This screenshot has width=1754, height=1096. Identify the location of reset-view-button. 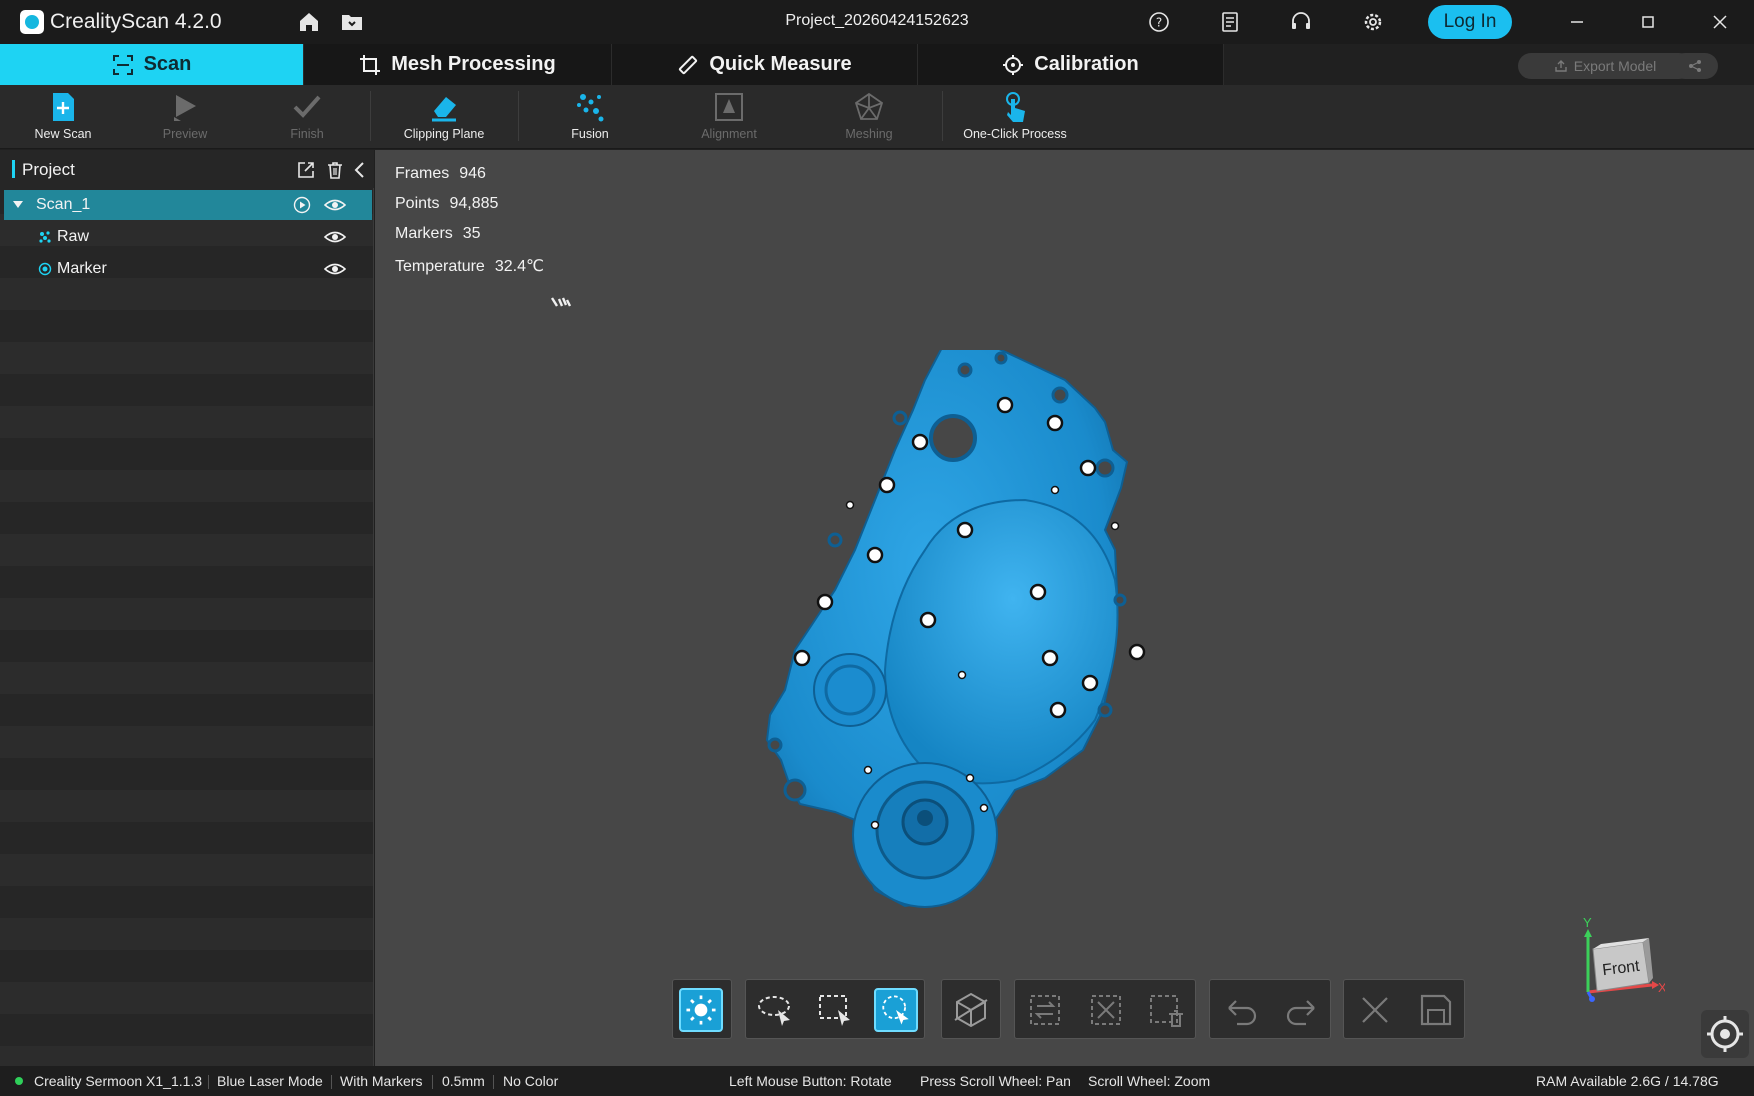
(1725, 1034).